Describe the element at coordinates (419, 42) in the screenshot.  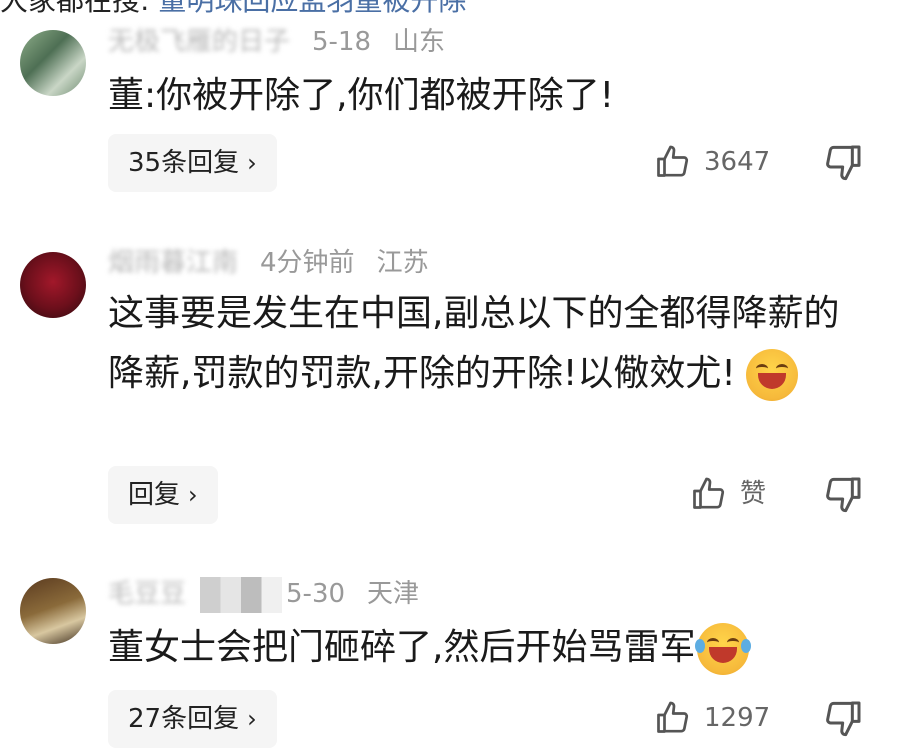
I see `comment-location: 山东` at that location.